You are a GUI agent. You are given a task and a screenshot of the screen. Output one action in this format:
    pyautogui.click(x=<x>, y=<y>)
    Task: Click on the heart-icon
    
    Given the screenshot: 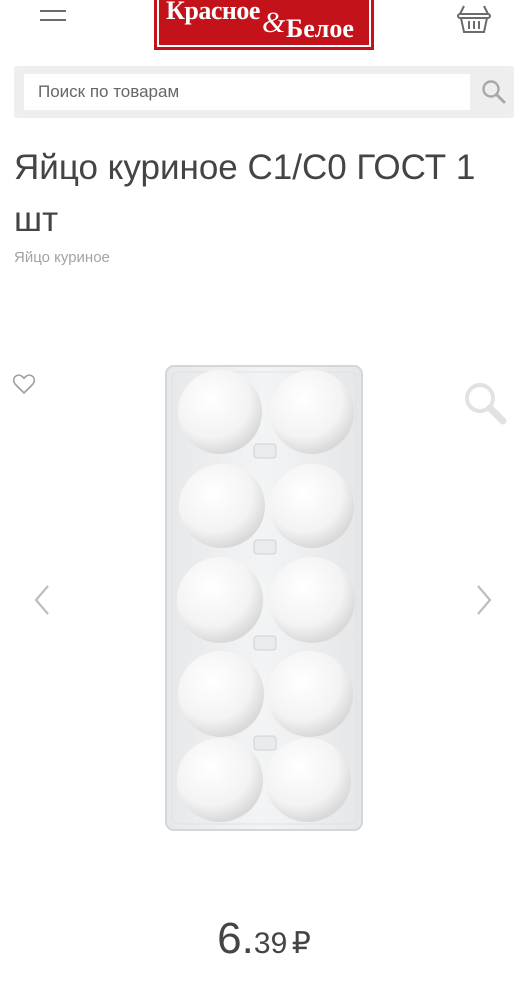 What is the action you would take?
    pyautogui.click(x=24, y=384)
    